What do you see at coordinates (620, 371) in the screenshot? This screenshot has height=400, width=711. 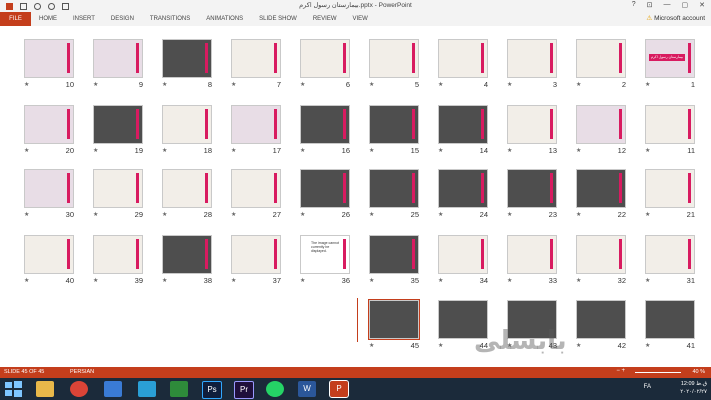 I see `zoom-controls: − +` at bounding box center [620, 371].